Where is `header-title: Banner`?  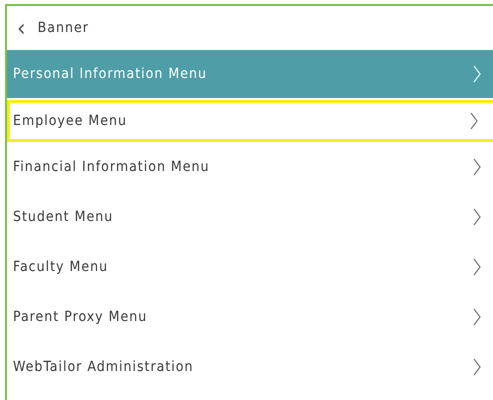
header-title: Banner is located at coordinates (63, 28).